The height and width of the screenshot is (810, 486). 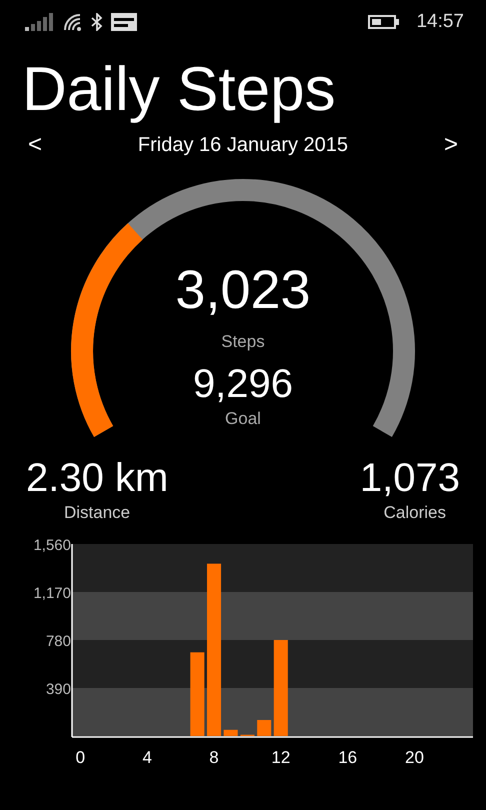 What do you see at coordinates (73, 22) in the screenshot?
I see `wifi-icon` at bounding box center [73, 22].